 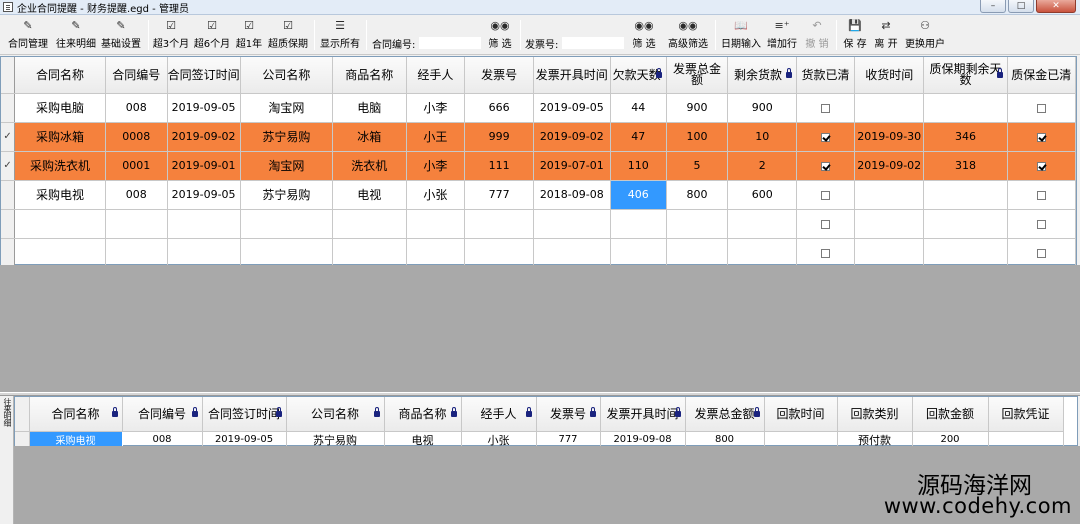 What do you see at coordinates (499, 108) in the screenshot?
I see `cell-invoice-no: 666` at bounding box center [499, 108].